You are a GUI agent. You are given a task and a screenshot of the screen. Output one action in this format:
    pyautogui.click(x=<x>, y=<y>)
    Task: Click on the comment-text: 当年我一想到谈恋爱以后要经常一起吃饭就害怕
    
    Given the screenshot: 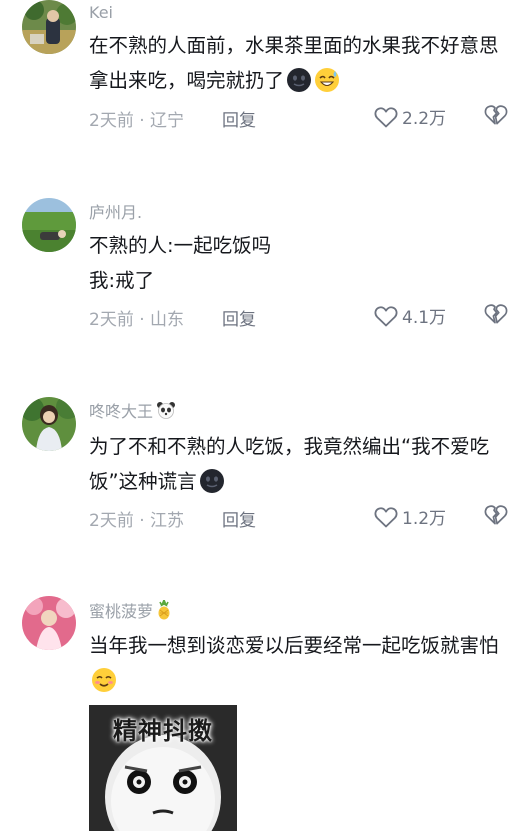 What is the action you would take?
    pyautogui.click(x=298, y=666)
    